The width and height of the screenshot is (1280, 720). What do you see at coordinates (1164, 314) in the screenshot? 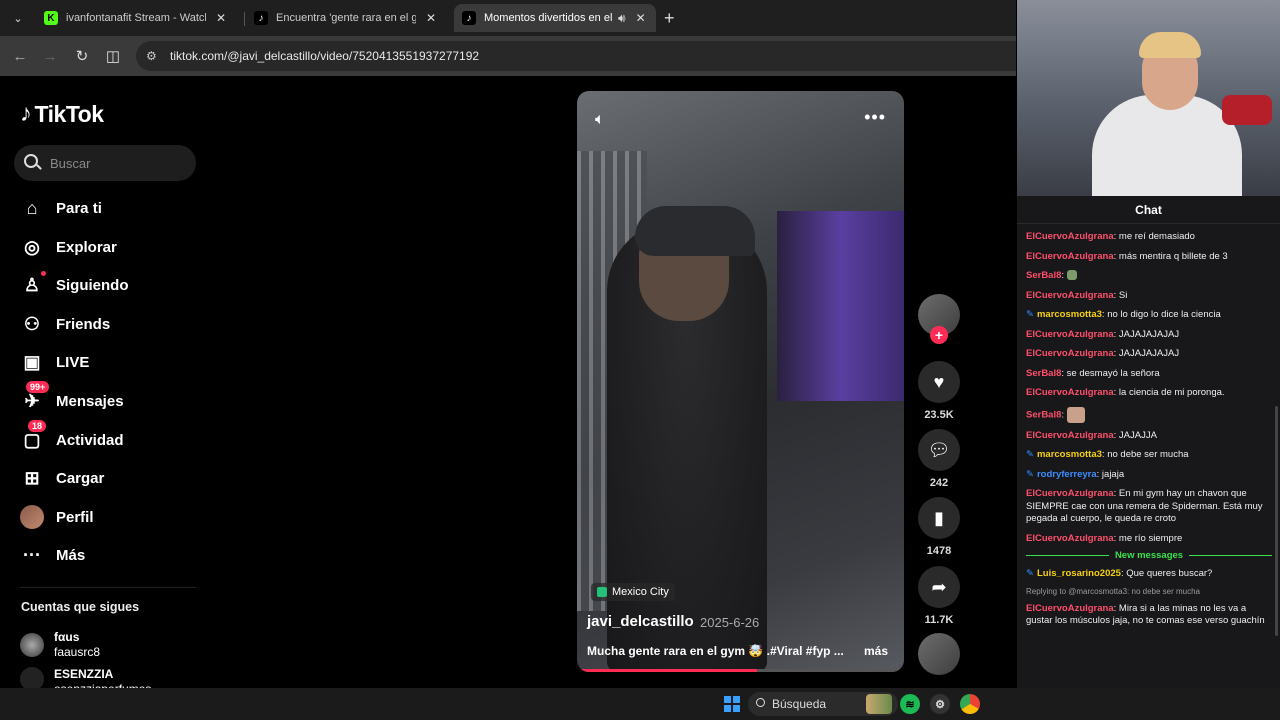
I see `chat-text: no lo digo lo dice la ciencia` at bounding box center [1164, 314].